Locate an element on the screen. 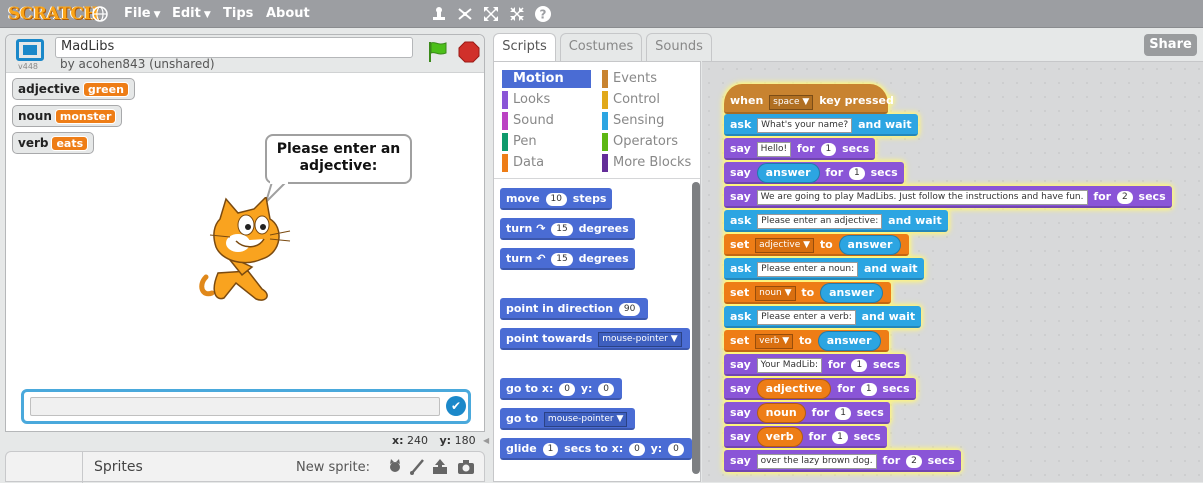 The height and width of the screenshot is (483, 1203). block-turn-left: turn ↶ 15 degrees is located at coordinates (567, 259).